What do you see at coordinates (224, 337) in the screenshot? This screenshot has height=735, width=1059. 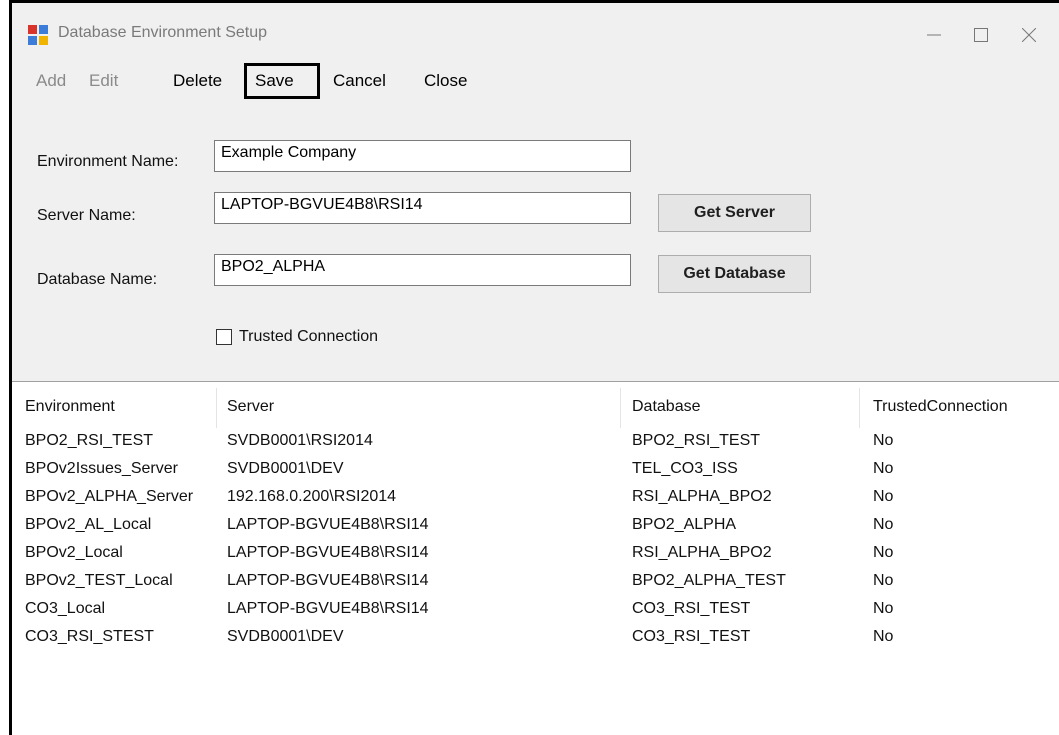 I see `trusted-connection-checkbox` at bounding box center [224, 337].